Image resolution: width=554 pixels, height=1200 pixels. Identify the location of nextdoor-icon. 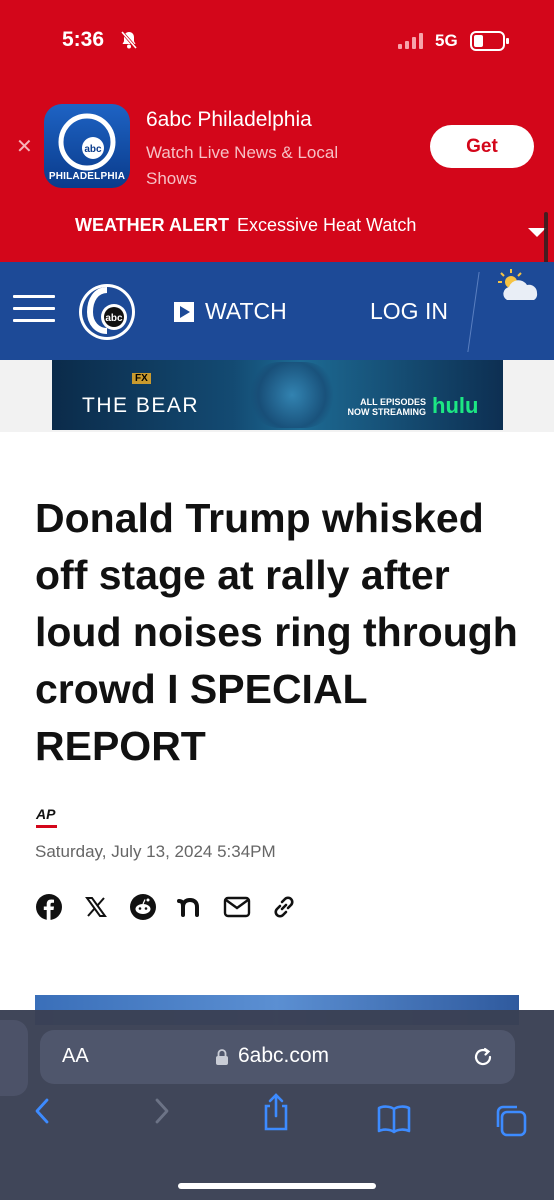
(190, 907).